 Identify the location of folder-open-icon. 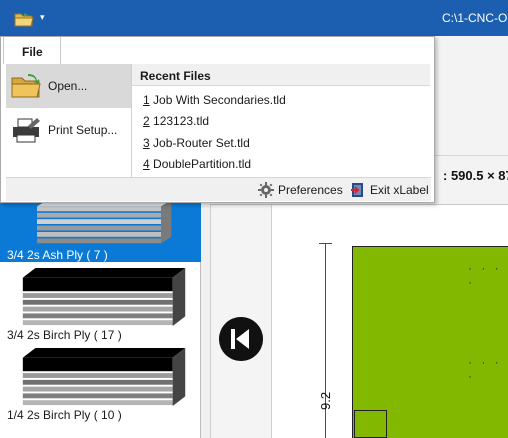
(26, 86).